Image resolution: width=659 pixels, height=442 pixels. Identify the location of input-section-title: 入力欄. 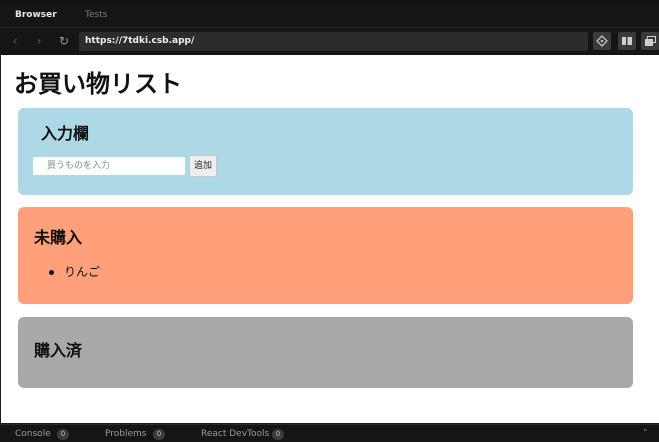
(65, 133).